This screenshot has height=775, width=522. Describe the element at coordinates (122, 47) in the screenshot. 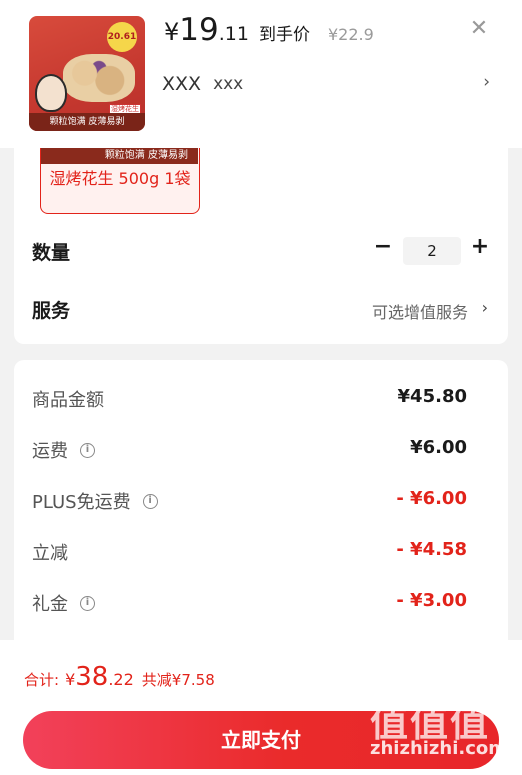

I see `promo-price-tag: 20.61元` at that location.